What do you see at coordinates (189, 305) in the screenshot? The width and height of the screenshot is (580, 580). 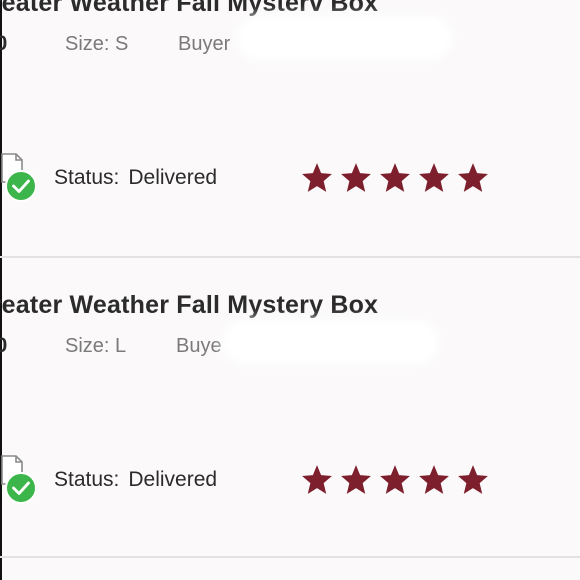 I see `item-title: weater Weather Fall Mystery Box` at bounding box center [189, 305].